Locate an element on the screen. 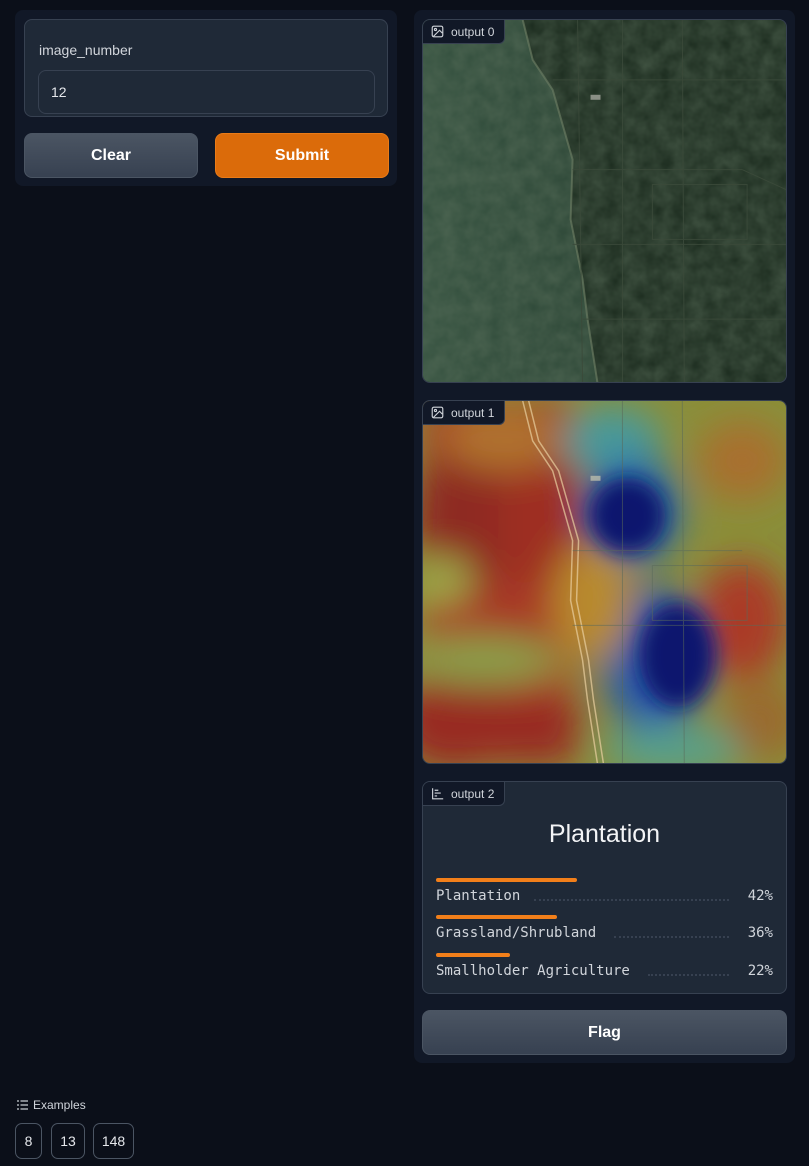 The image size is (809, 1166). confidence-value: 42% is located at coordinates (760, 896).